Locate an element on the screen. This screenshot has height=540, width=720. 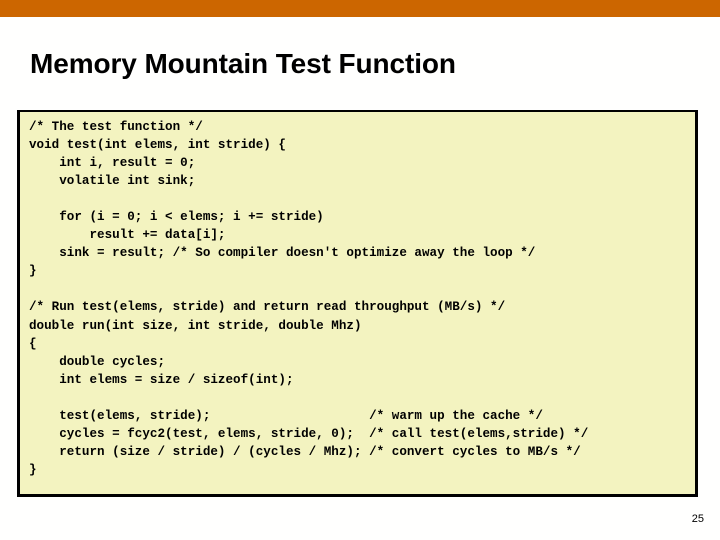
page-title: Memory Mountain Test Function is located at coordinates (243, 63).